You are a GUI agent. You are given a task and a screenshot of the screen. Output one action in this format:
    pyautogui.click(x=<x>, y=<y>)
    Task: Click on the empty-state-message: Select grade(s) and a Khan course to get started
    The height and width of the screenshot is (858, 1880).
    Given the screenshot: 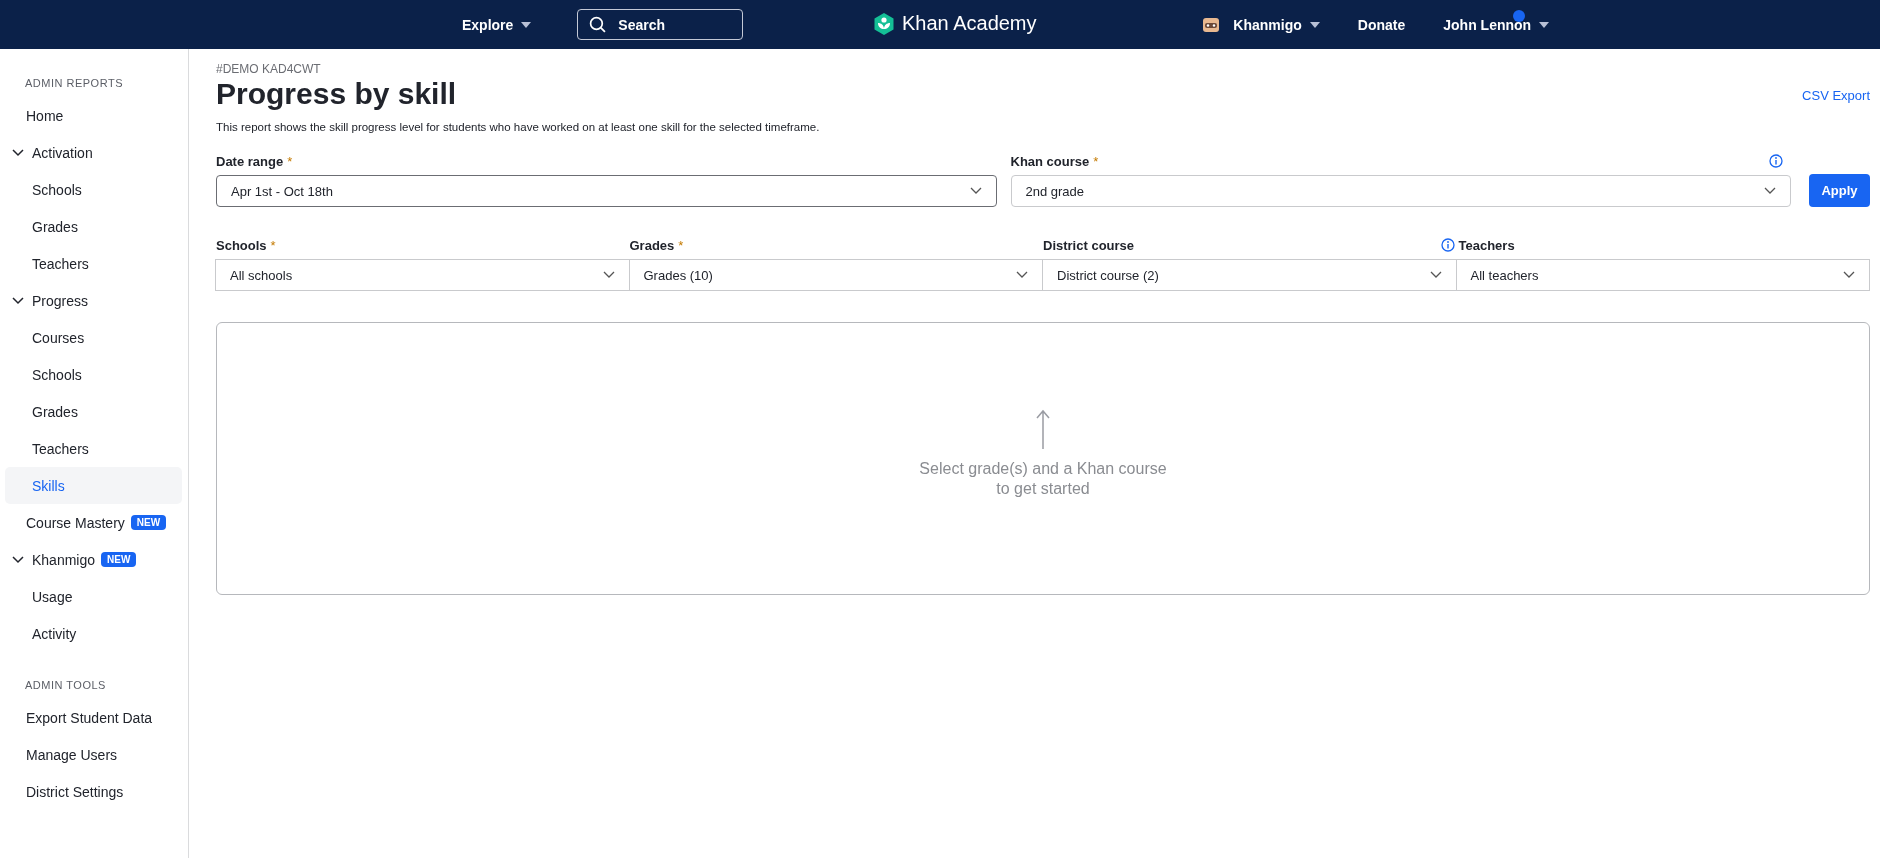 What is the action you would take?
    pyautogui.click(x=1043, y=478)
    